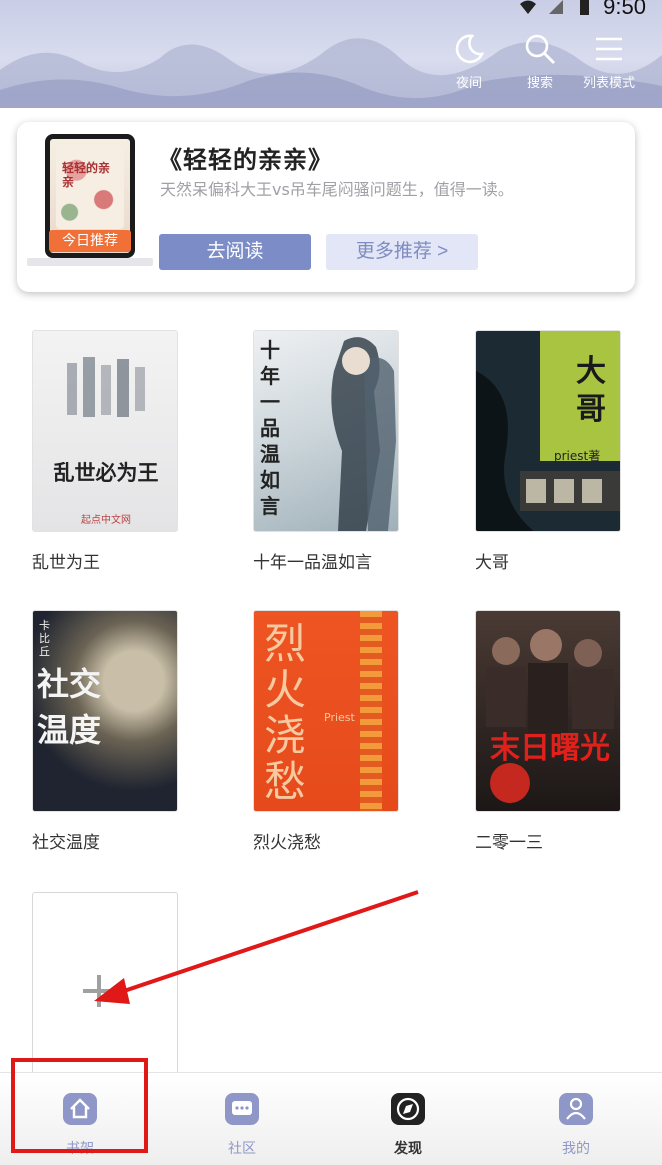  I want to click on wifi-icon, so click(528, 7).